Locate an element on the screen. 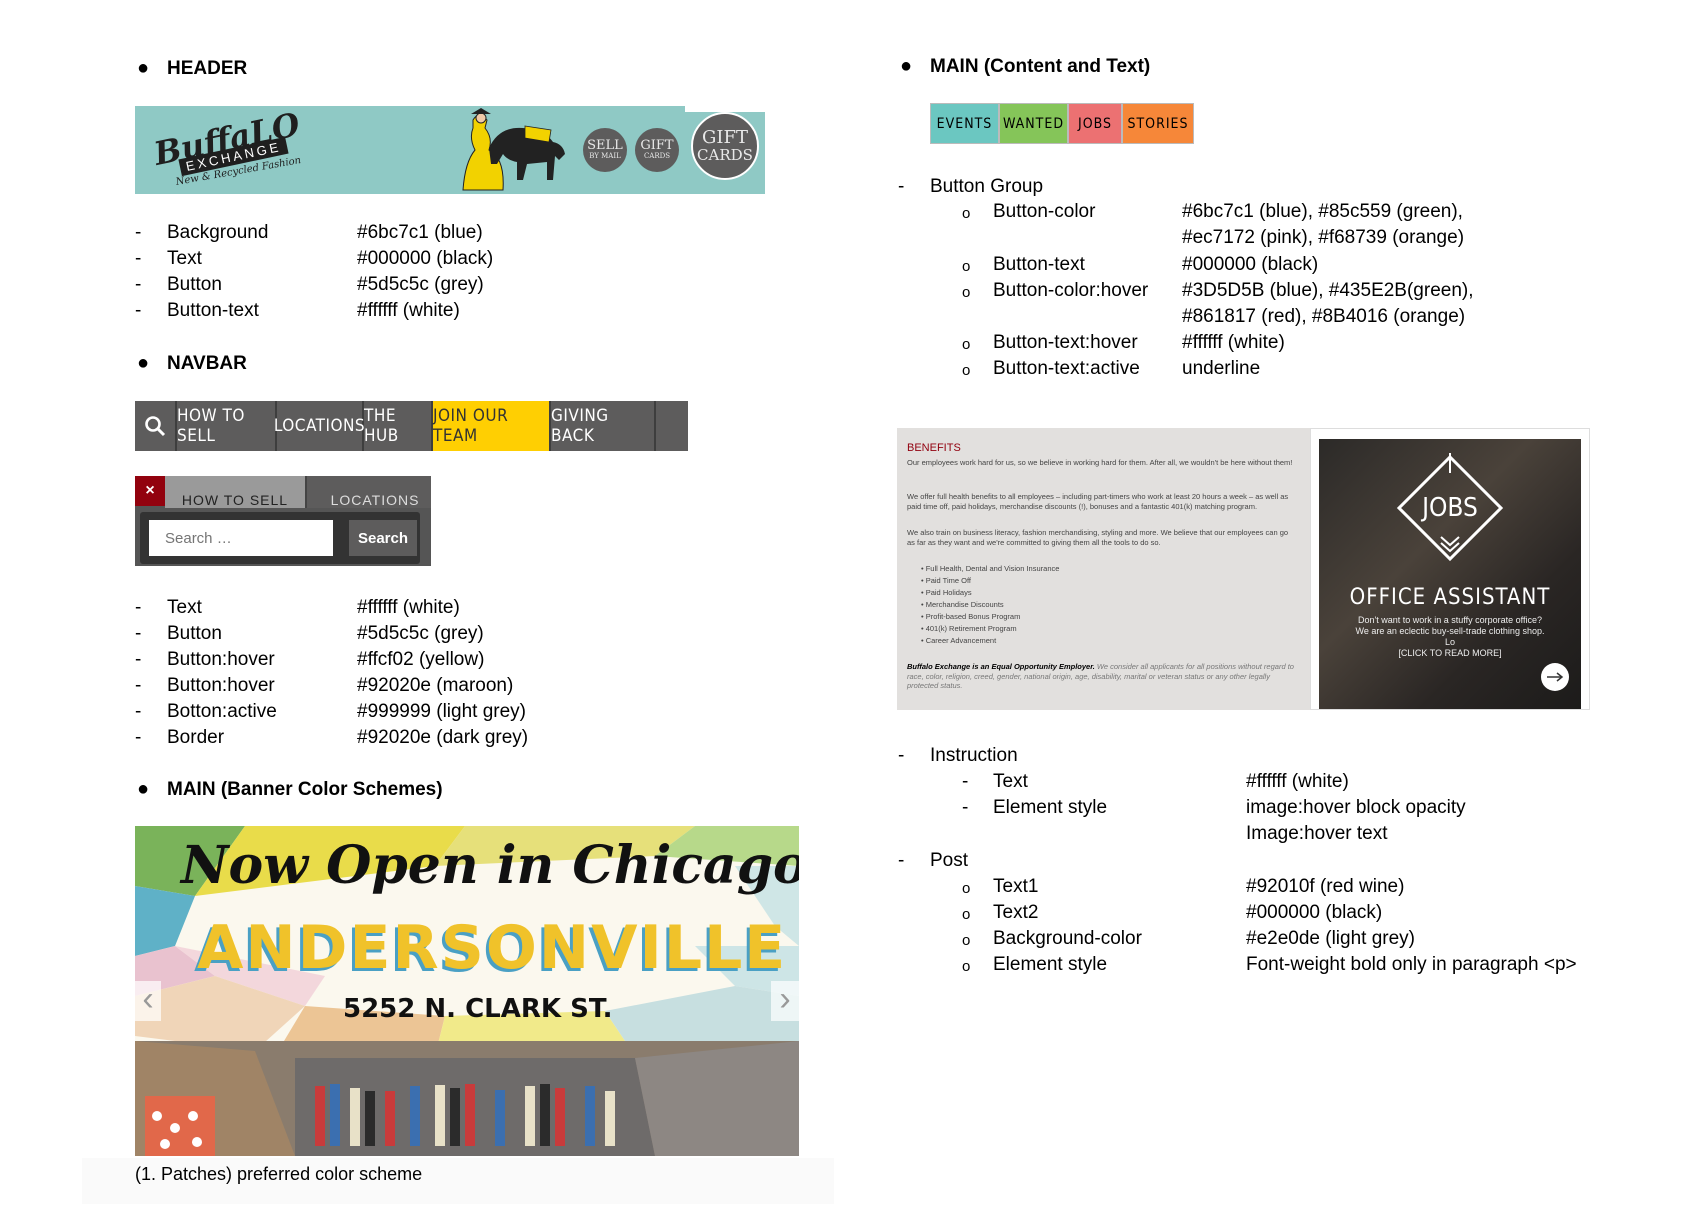 This screenshot has width=1700, height=1230. search-button is located at coordinates (156, 426).